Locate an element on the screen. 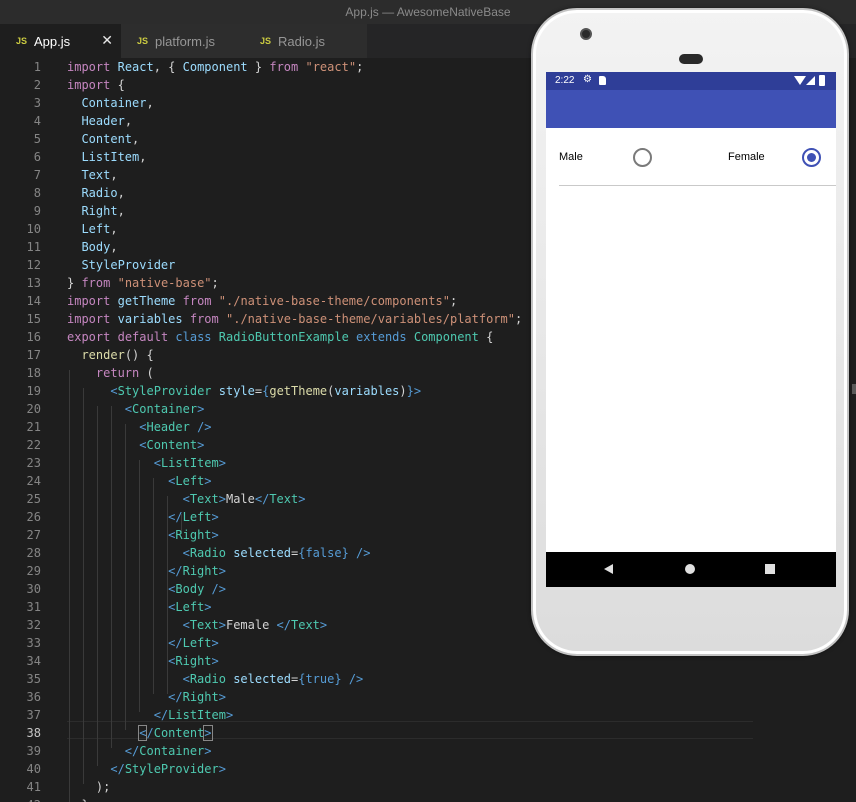 The height and width of the screenshot is (802, 856). code-line: 39 </Container> is located at coordinates (428, 751).